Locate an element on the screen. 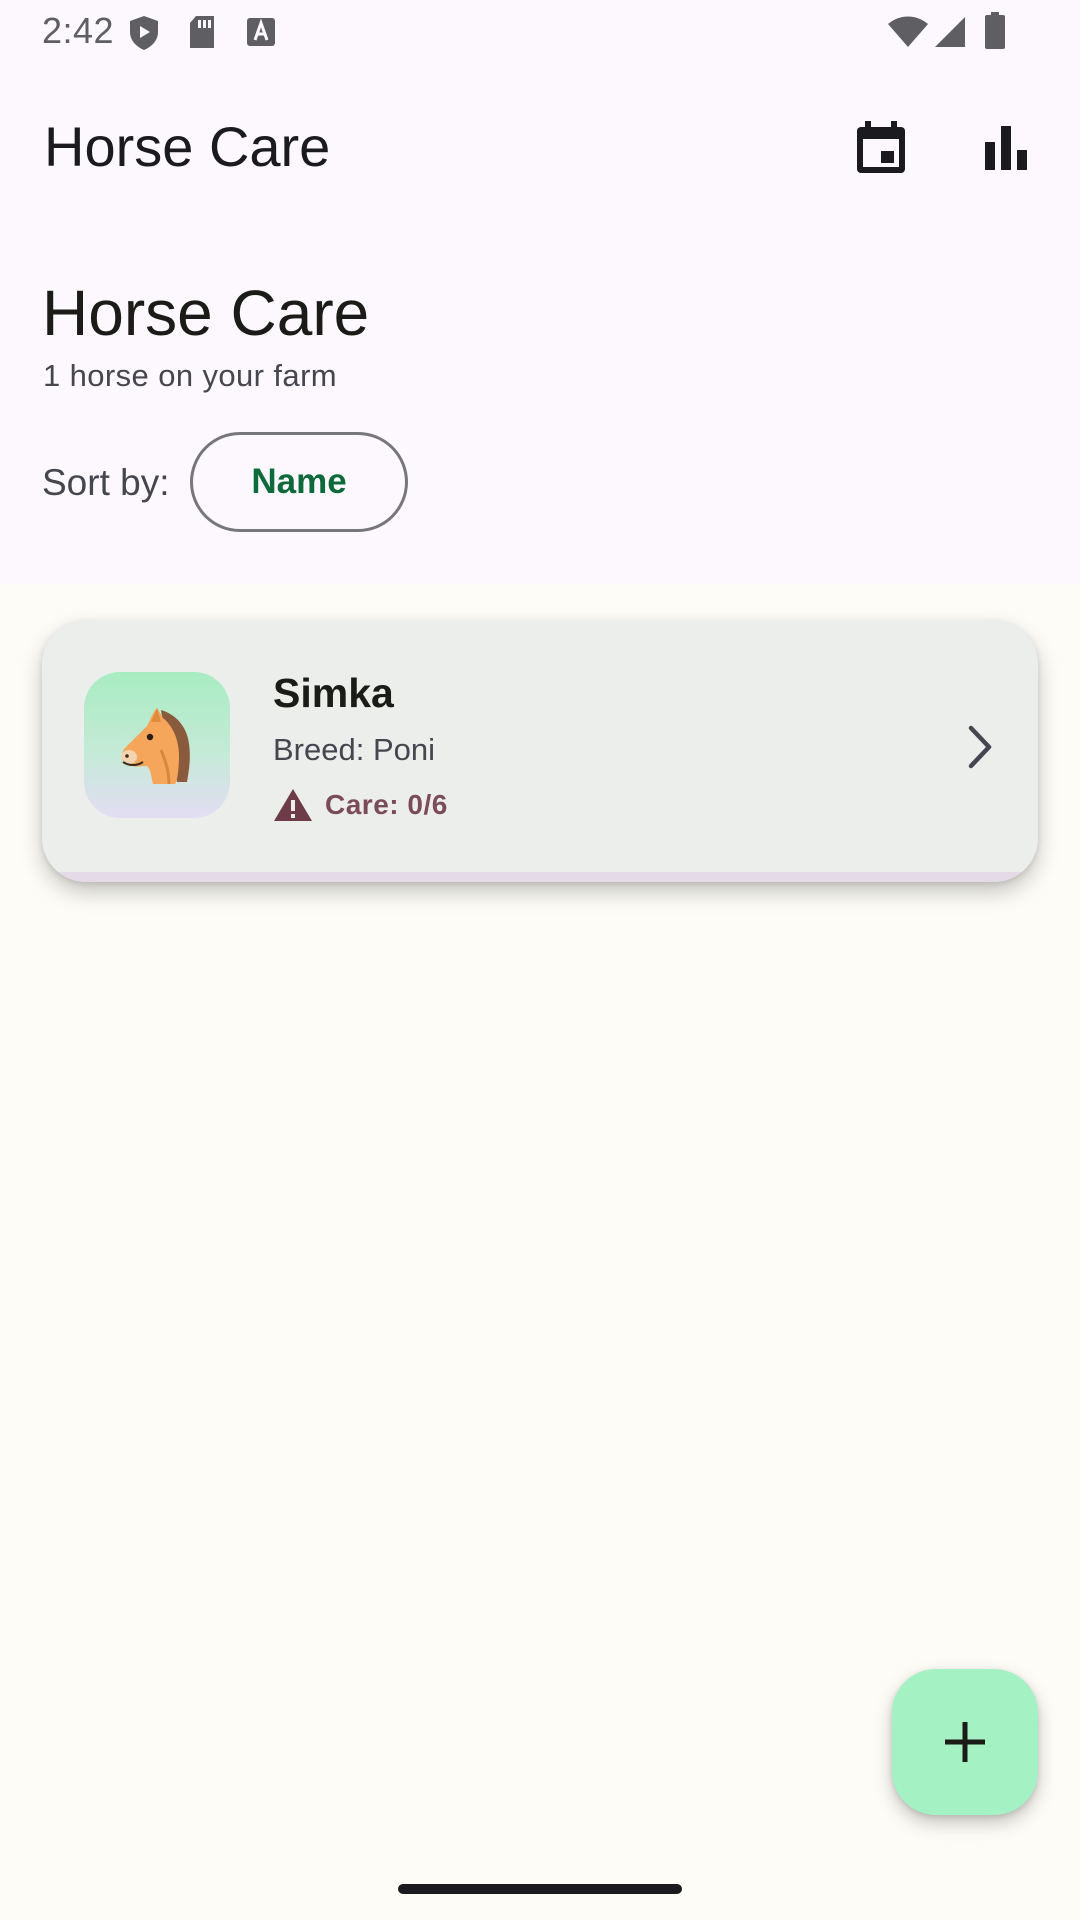  app-bar-title: Horse Care is located at coordinates (187, 146).